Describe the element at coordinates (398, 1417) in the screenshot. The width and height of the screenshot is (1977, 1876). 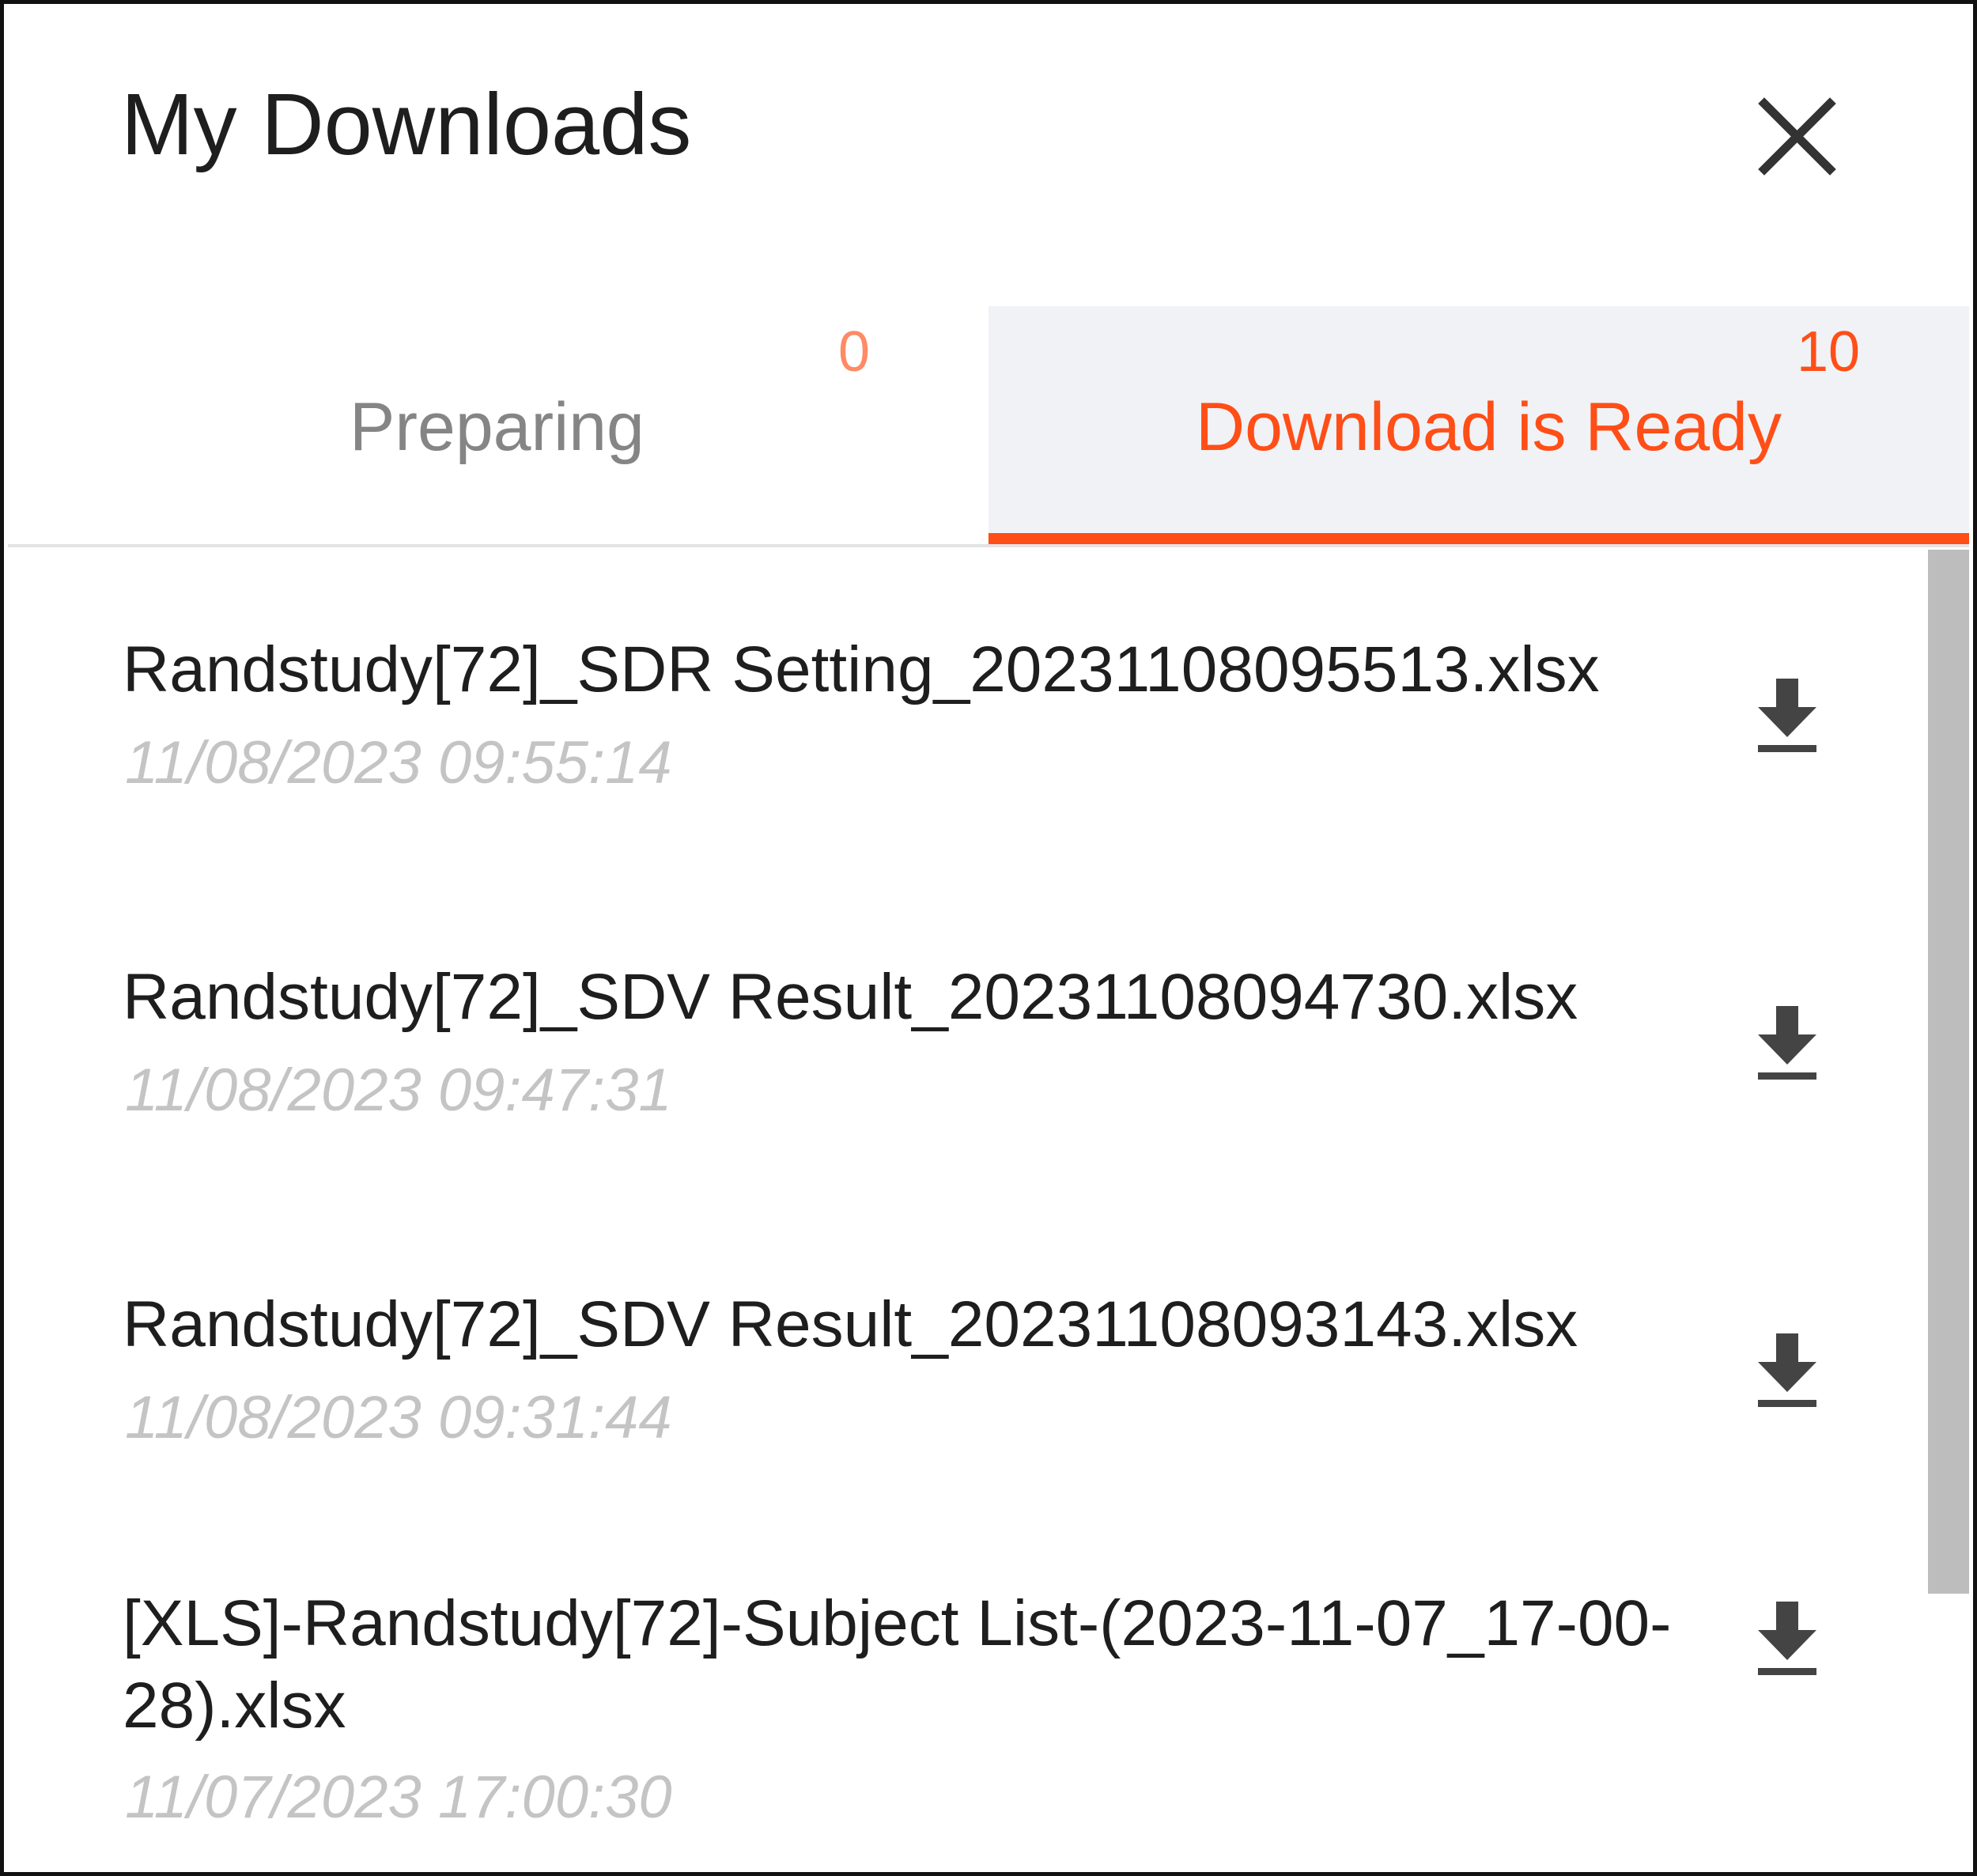
I see `file-timestamp: 11/08/2023 09:31:44` at that location.